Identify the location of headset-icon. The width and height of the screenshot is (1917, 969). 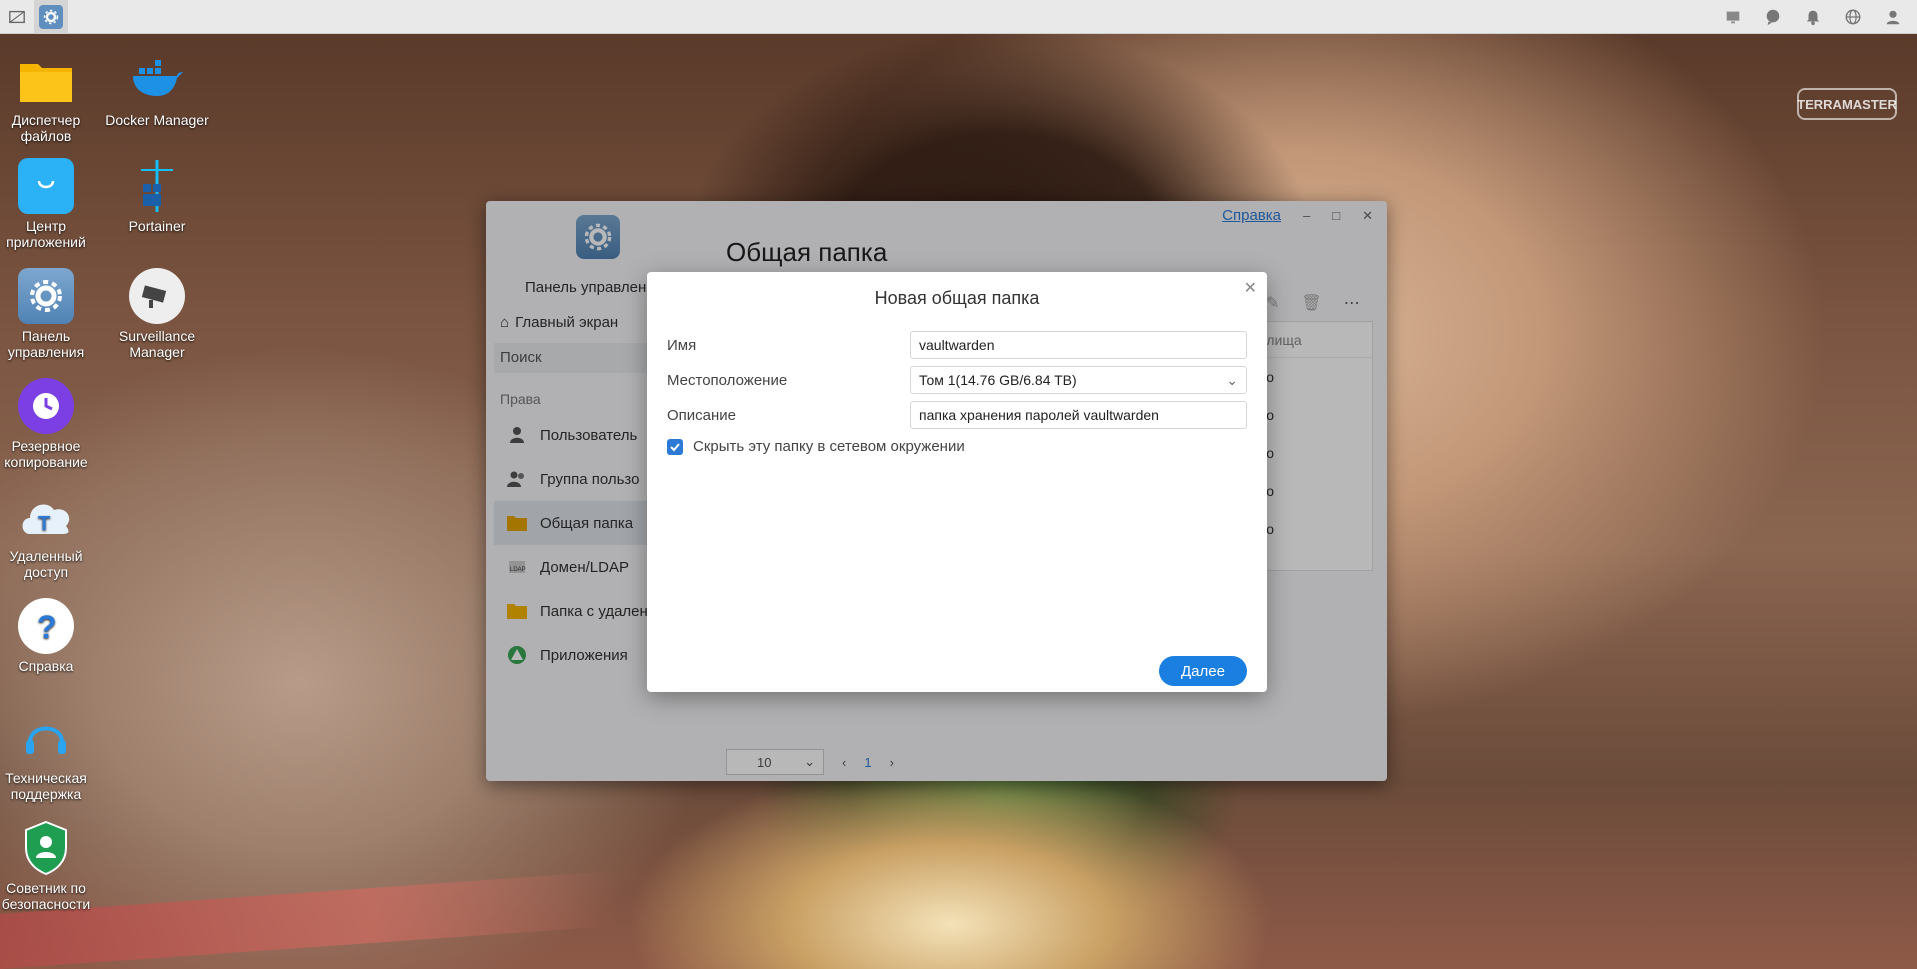
(46, 738).